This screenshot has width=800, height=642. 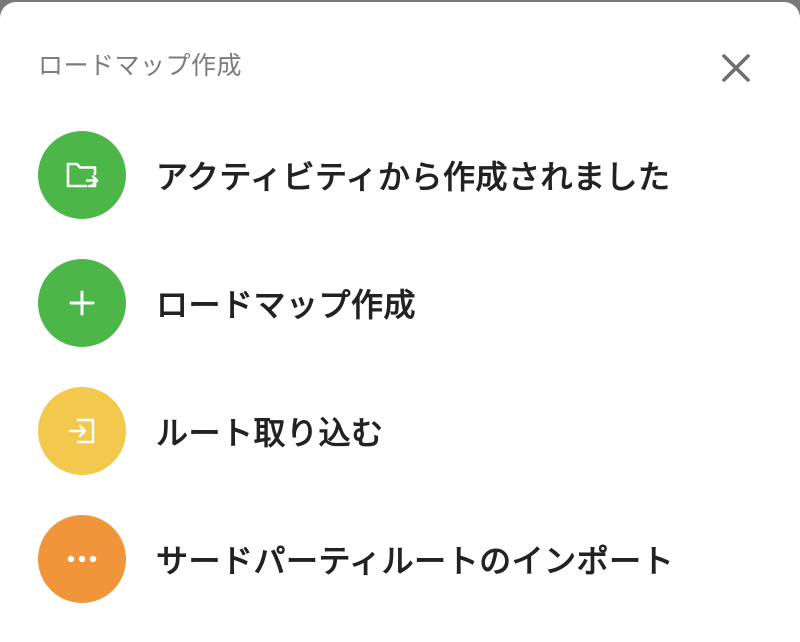 What do you see at coordinates (286, 305) in the screenshot?
I see `menu-item-label: ロードマップ作成` at bounding box center [286, 305].